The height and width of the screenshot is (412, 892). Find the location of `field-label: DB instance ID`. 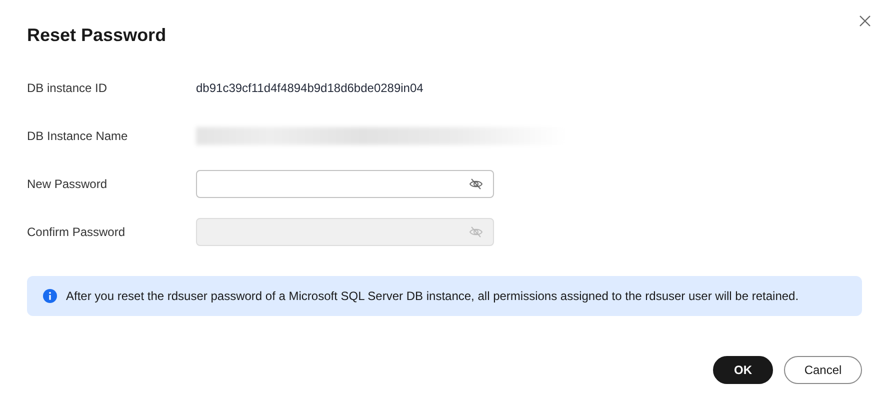

field-label: DB instance ID is located at coordinates (67, 88).